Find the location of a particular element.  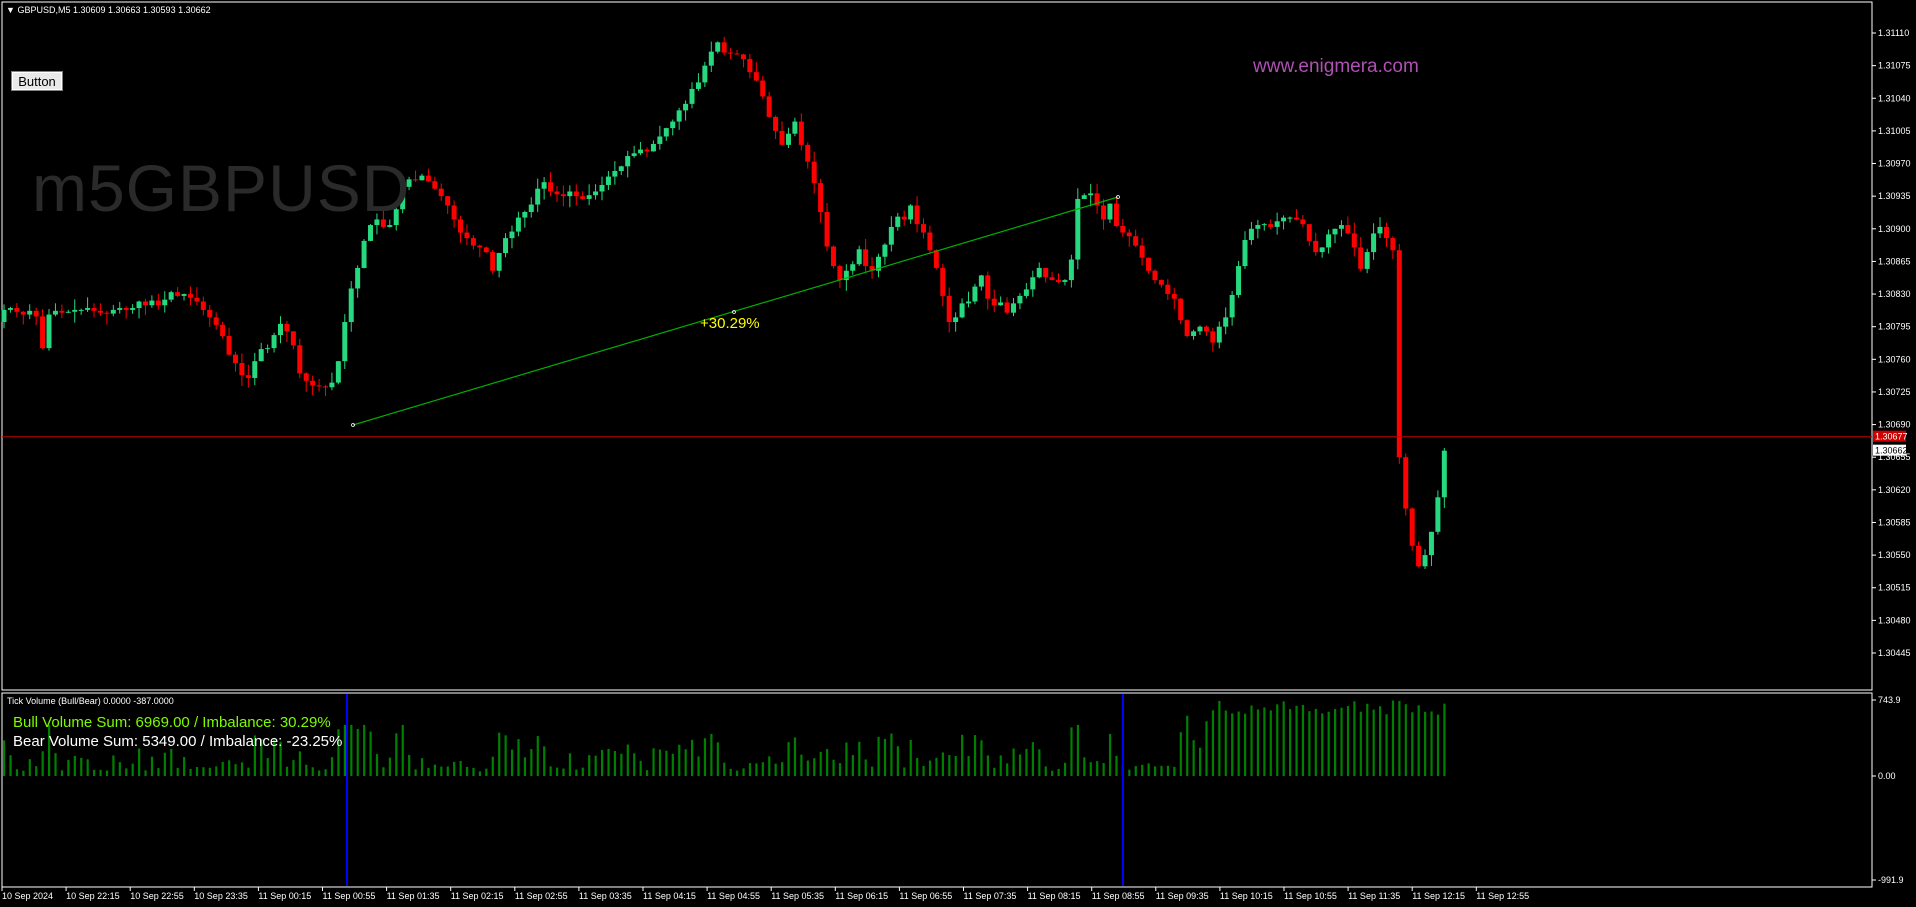

price-tick-label: 1.30550 is located at coordinates (1894, 555).